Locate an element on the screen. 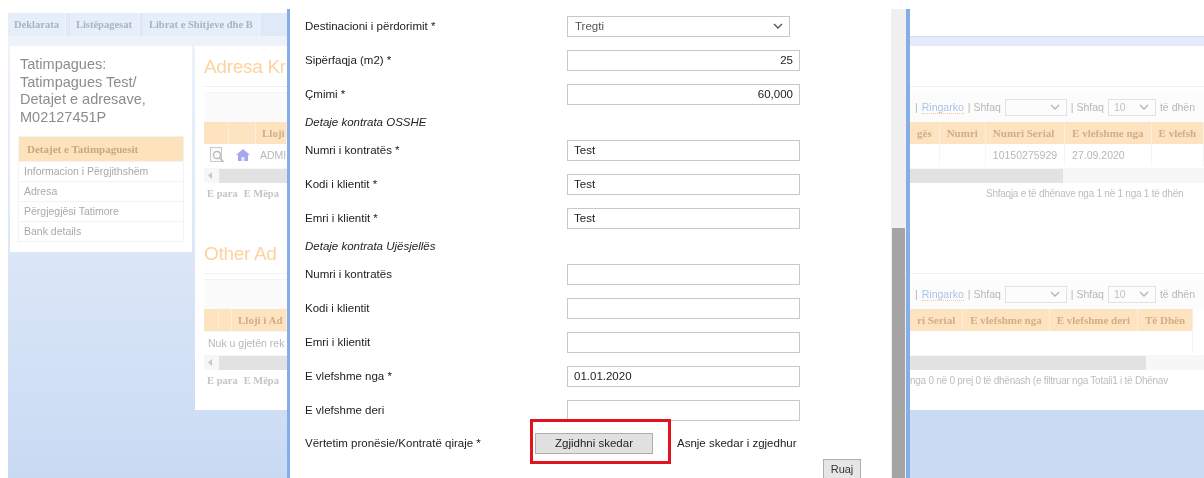 The width and height of the screenshot is (1204, 478). dropdown-value: Tregti is located at coordinates (589, 26).